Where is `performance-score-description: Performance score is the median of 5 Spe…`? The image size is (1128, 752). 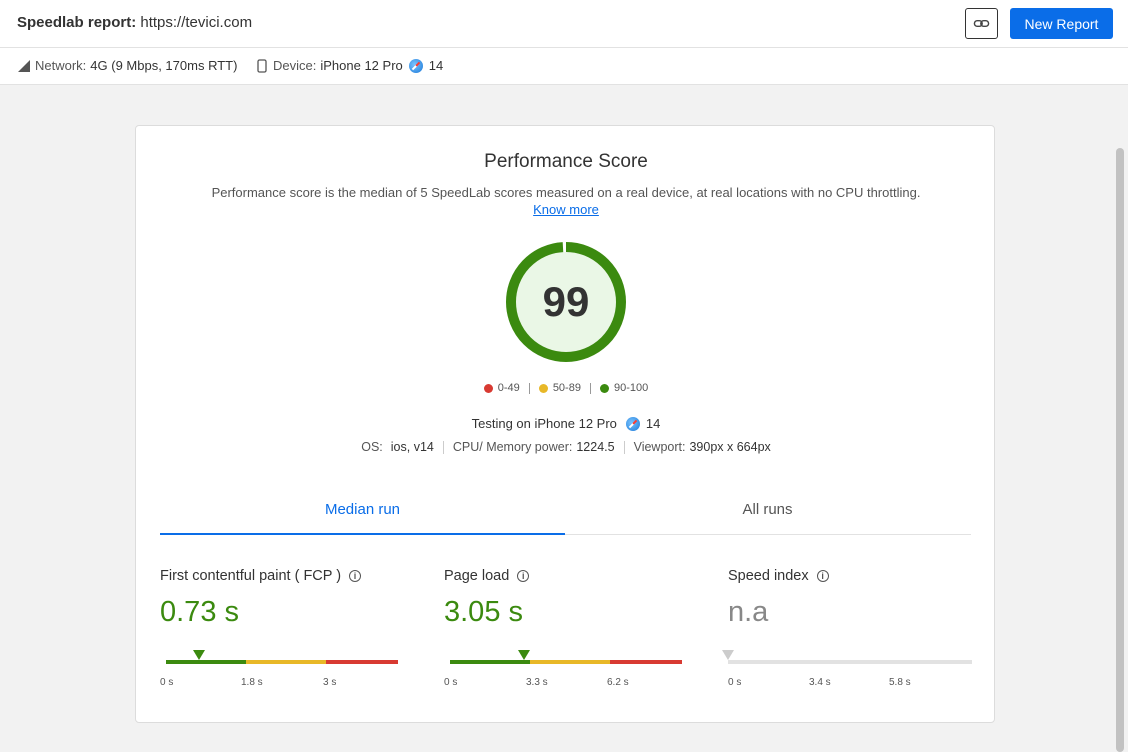 performance-score-description: Performance score is the median of 5 Spe… is located at coordinates (566, 192).